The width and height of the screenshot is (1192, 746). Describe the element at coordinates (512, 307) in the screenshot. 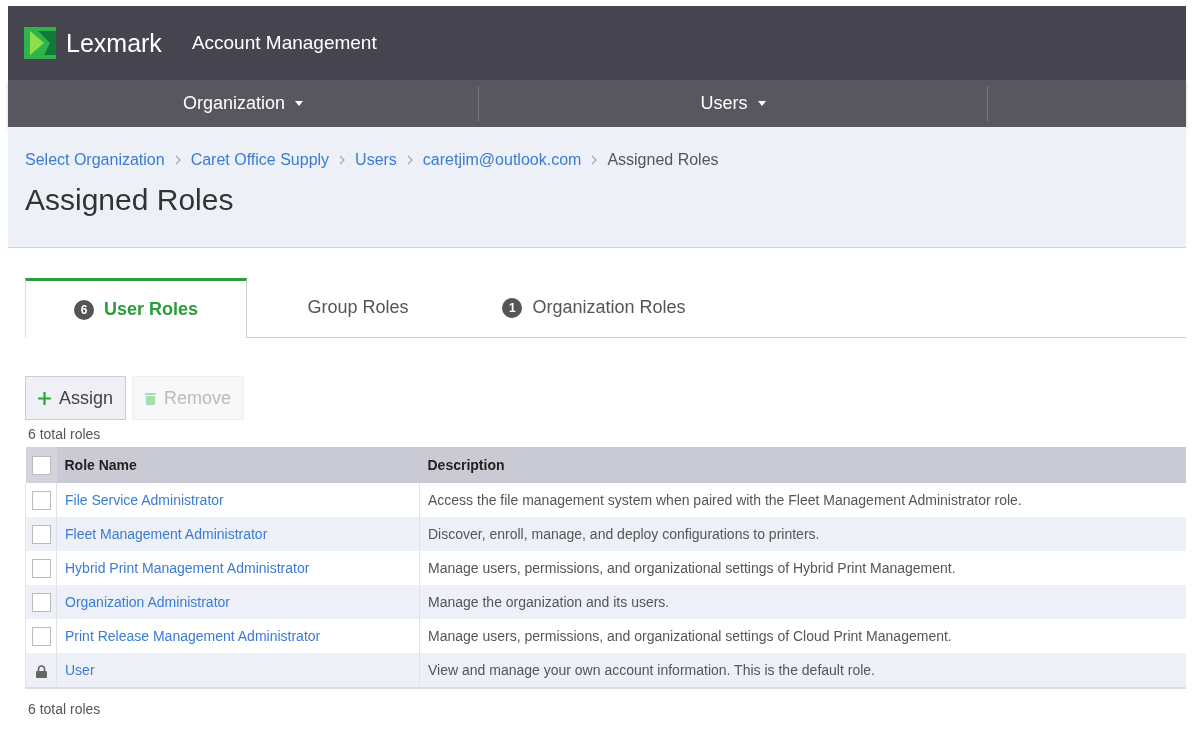

I see `count-badge: 1` at that location.